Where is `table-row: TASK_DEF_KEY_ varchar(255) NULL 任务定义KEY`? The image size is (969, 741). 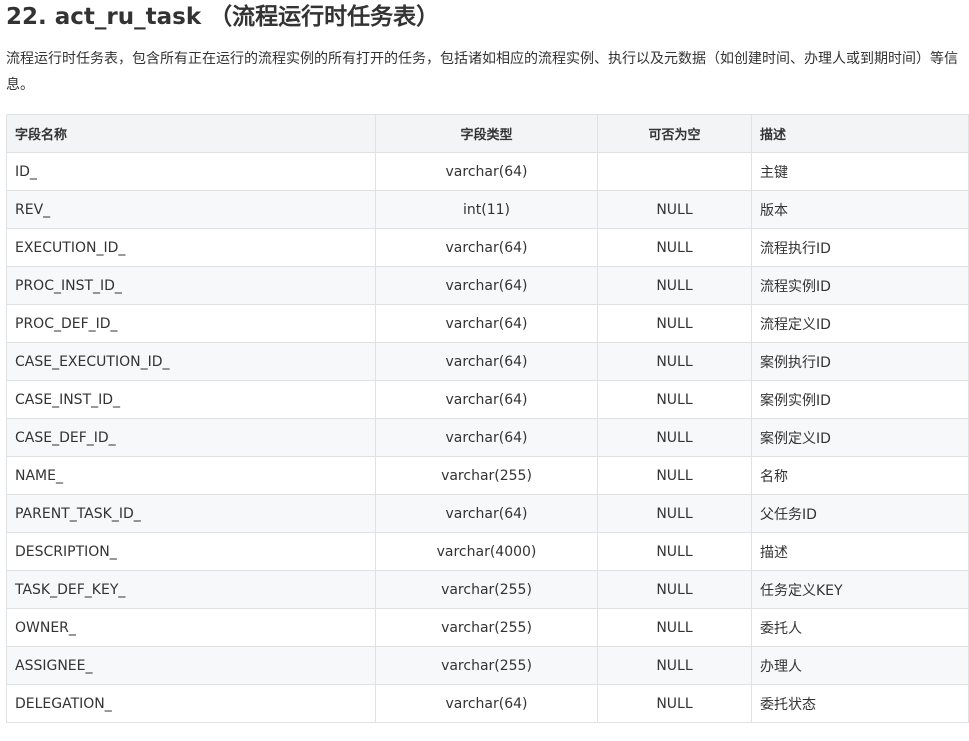
table-row: TASK_DEF_KEY_ varchar(255) NULL 任务定义KEY is located at coordinates (487, 589).